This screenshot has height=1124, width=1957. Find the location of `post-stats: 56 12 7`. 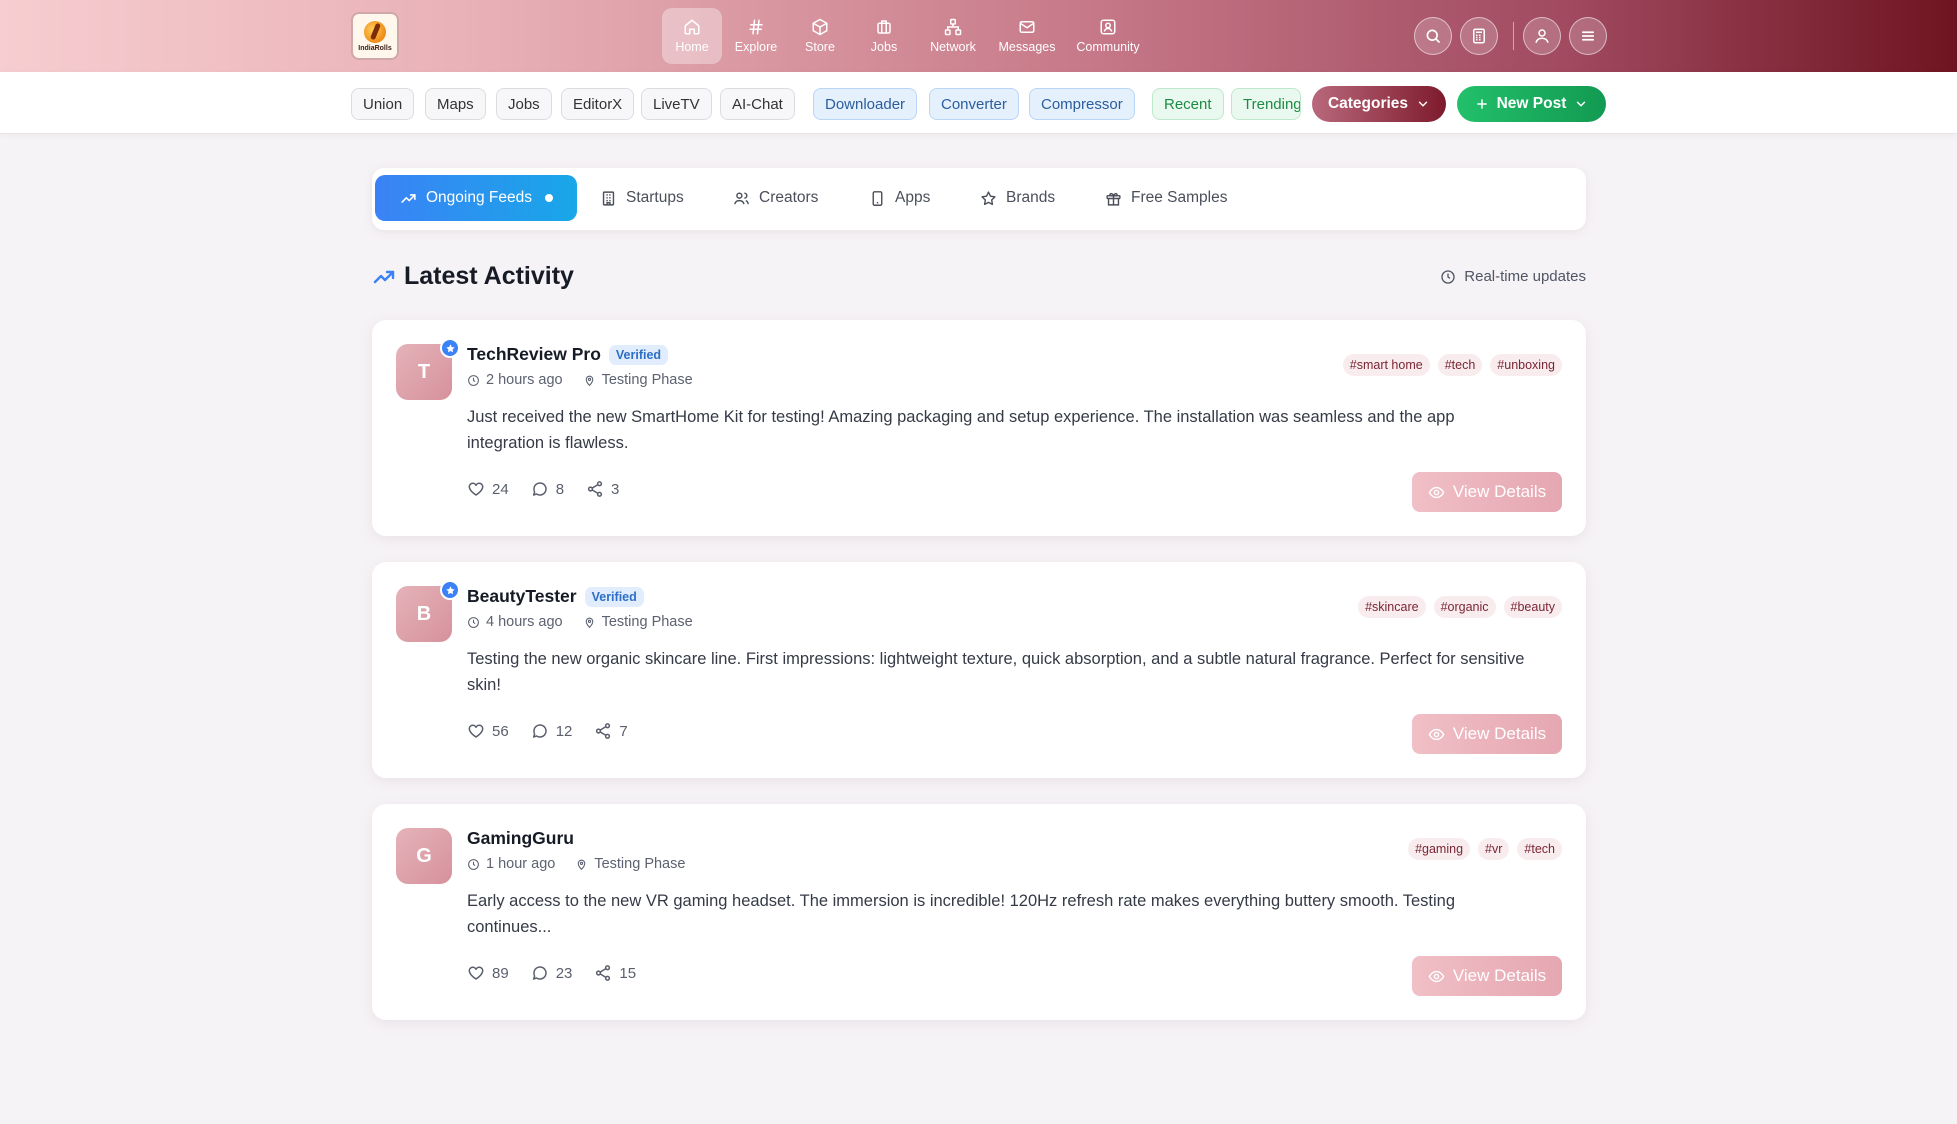

post-stats: 56 12 7 is located at coordinates (558, 731).